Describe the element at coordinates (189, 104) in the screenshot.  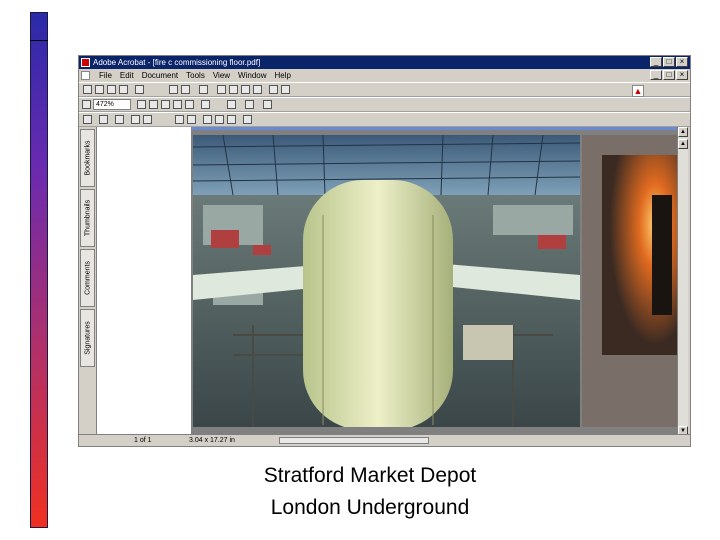
I see `fit-width-icon` at that location.